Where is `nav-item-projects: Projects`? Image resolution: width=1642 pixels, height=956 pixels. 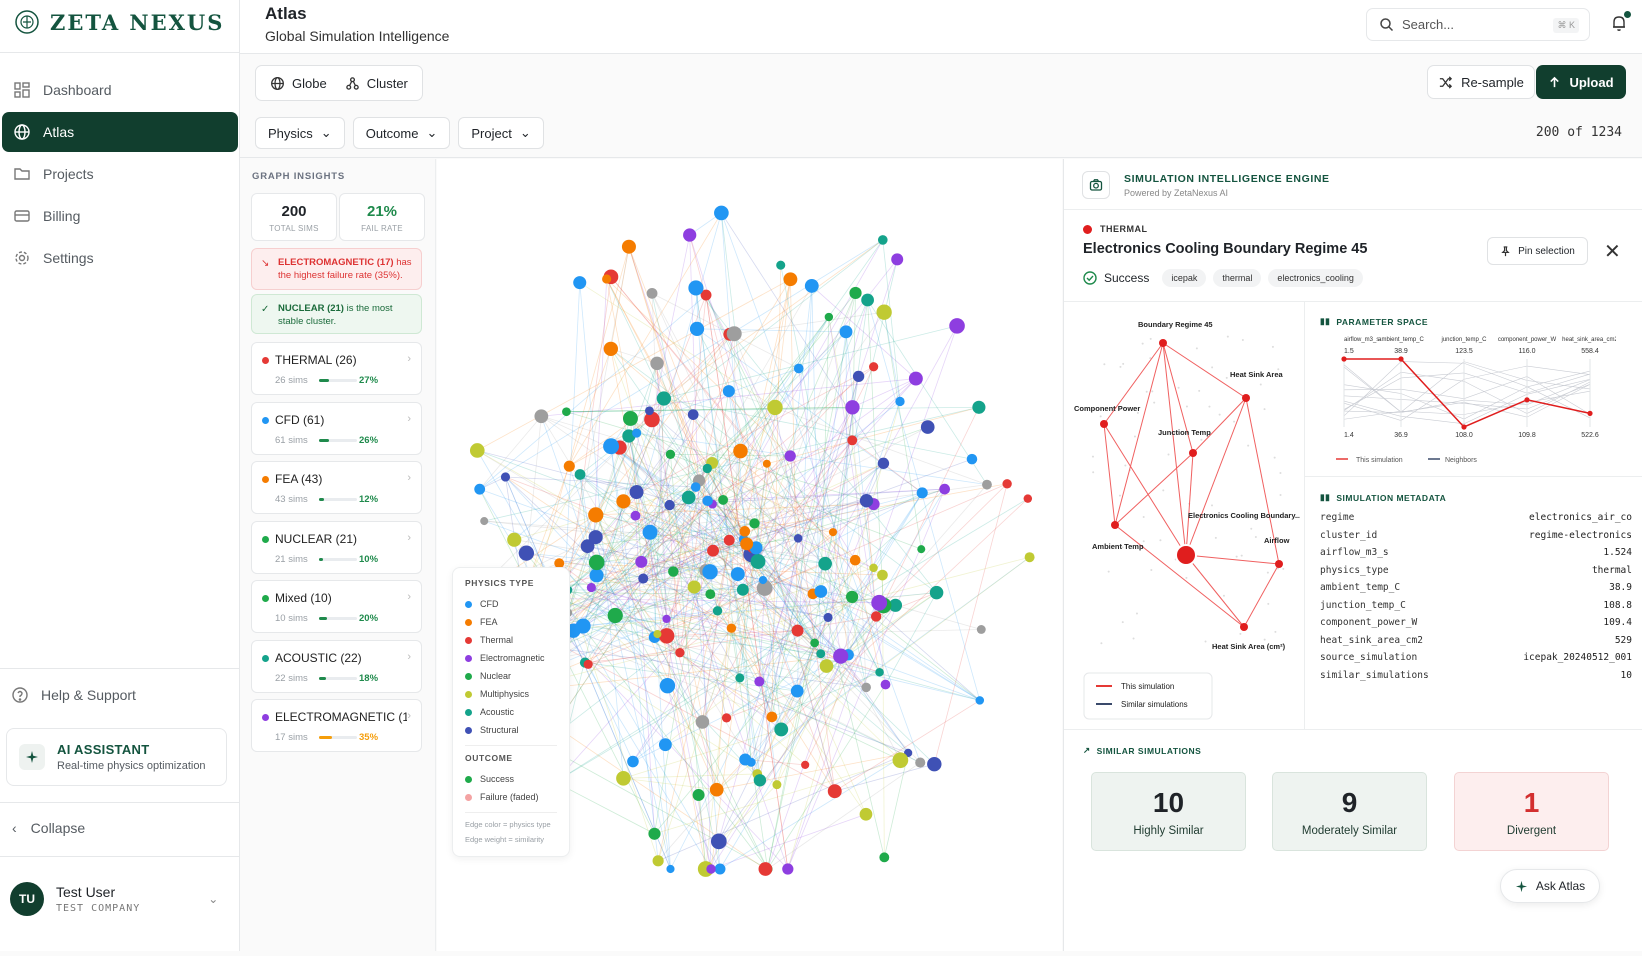
nav-item-projects: Projects is located at coordinates (120, 174).